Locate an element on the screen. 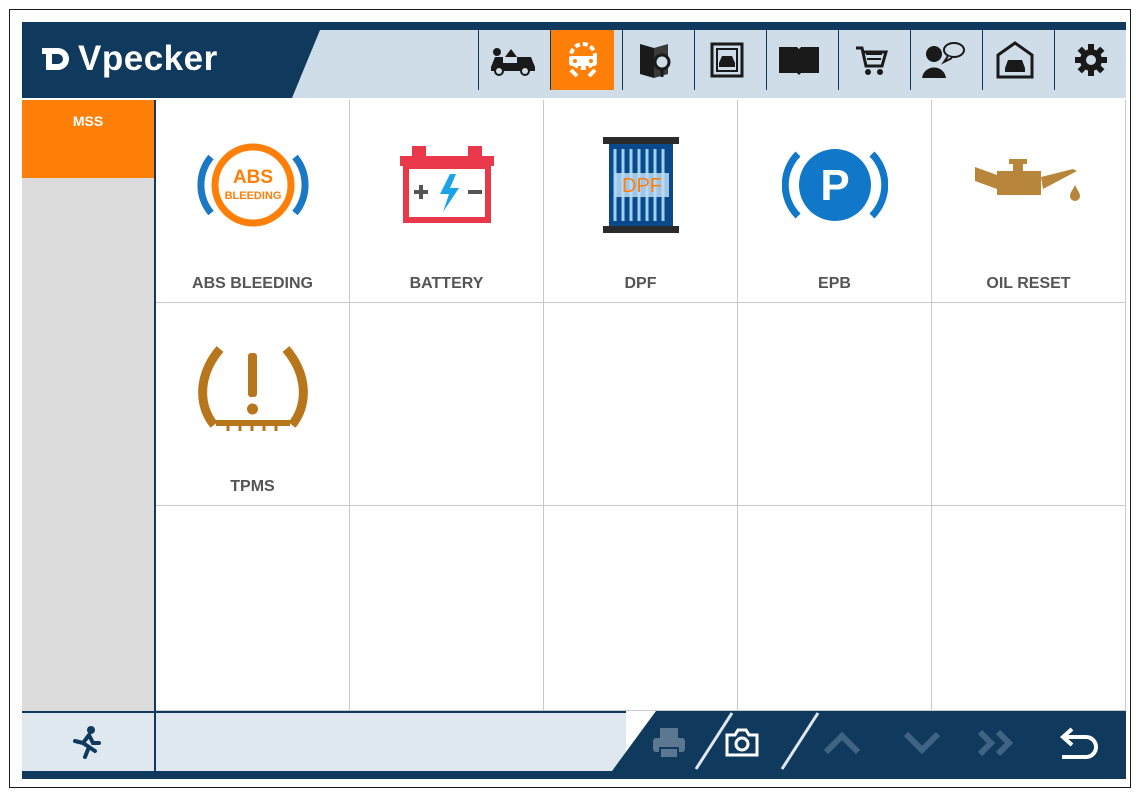 Image resolution: width=1136 pixels, height=793 pixels. battery-icon is located at coordinates (446, 184).